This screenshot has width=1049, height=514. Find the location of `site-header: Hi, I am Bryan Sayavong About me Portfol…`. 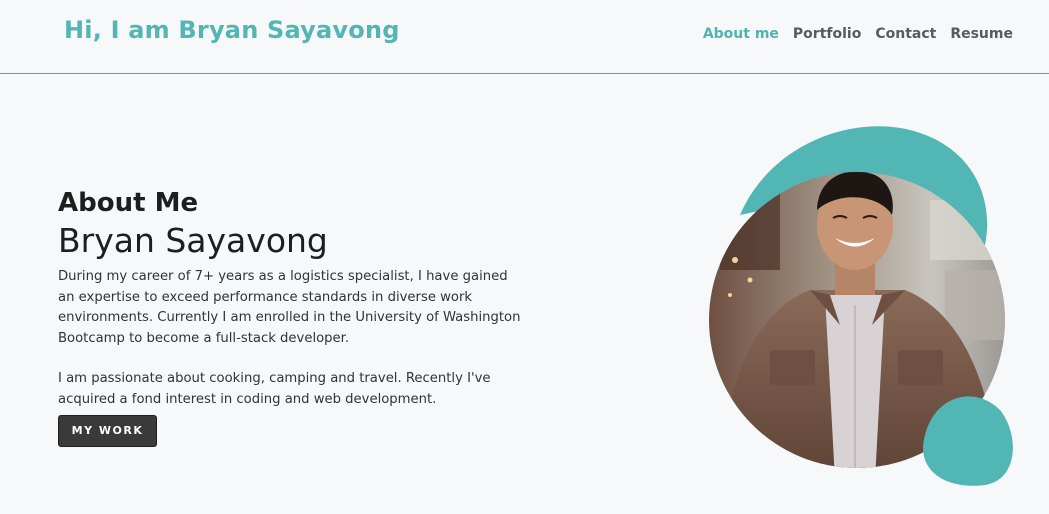

site-header: Hi, I am Bryan Sayavong About me Portfol… is located at coordinates (524, 37).